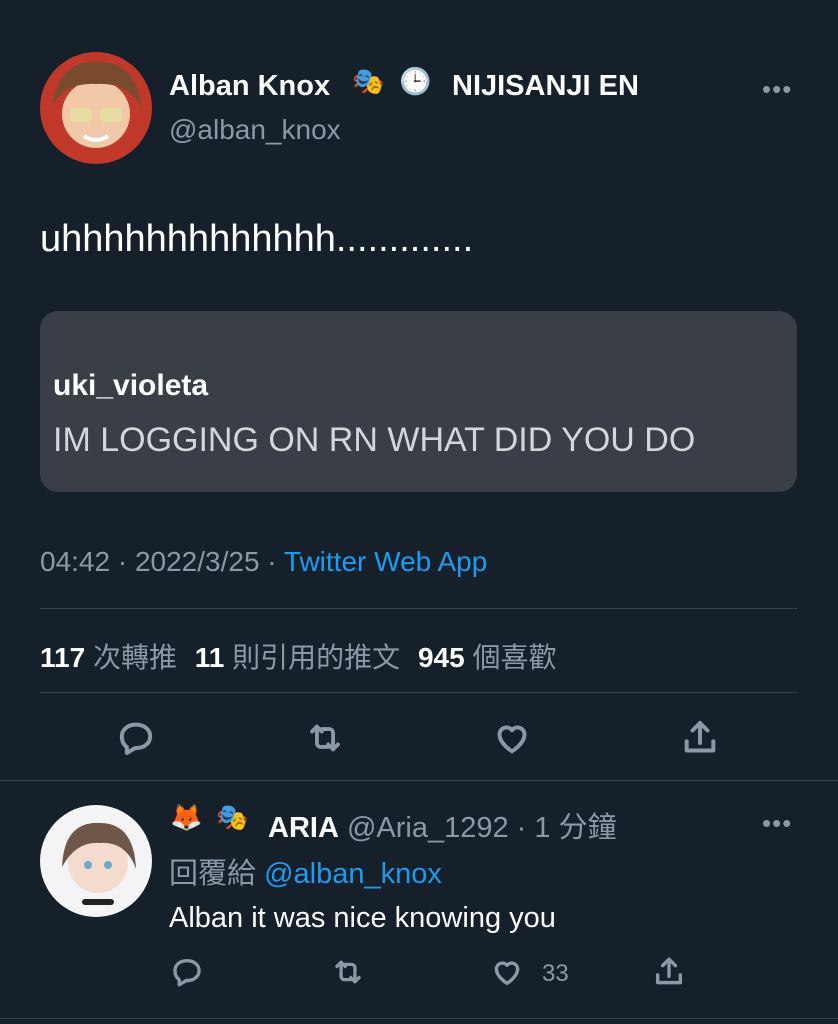 The image size is (838, 1024). Describe the element at coordinates (514, 657) in the screenshot. I see `like-label: 個喜歡` at that location.